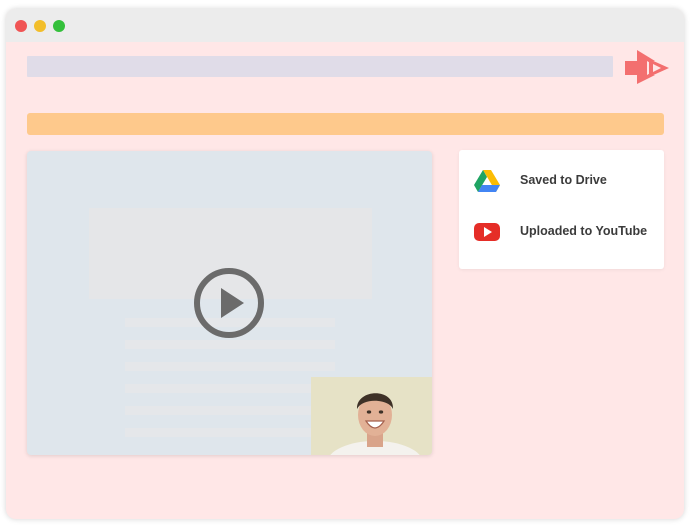  Describe the element at coordinates (320, 66) in the screenshot. I see `address-bar` at that location.